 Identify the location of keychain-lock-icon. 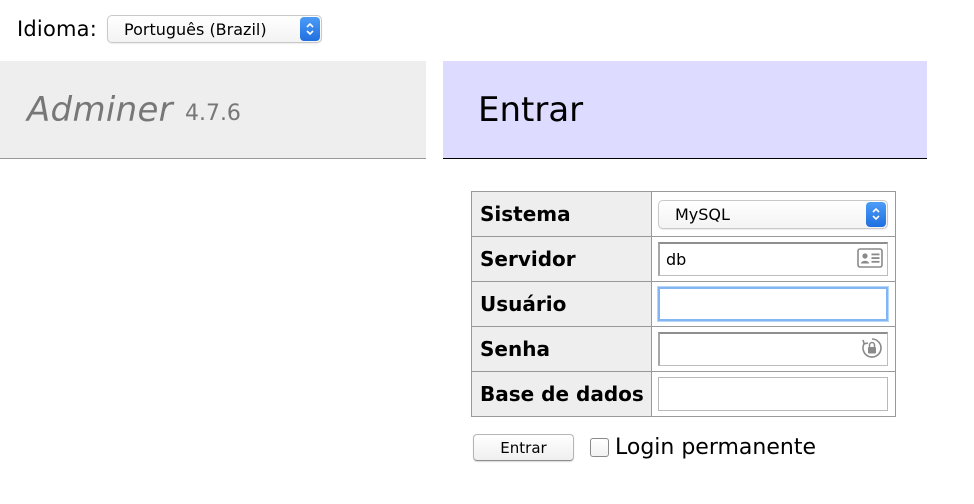
(872, 350).